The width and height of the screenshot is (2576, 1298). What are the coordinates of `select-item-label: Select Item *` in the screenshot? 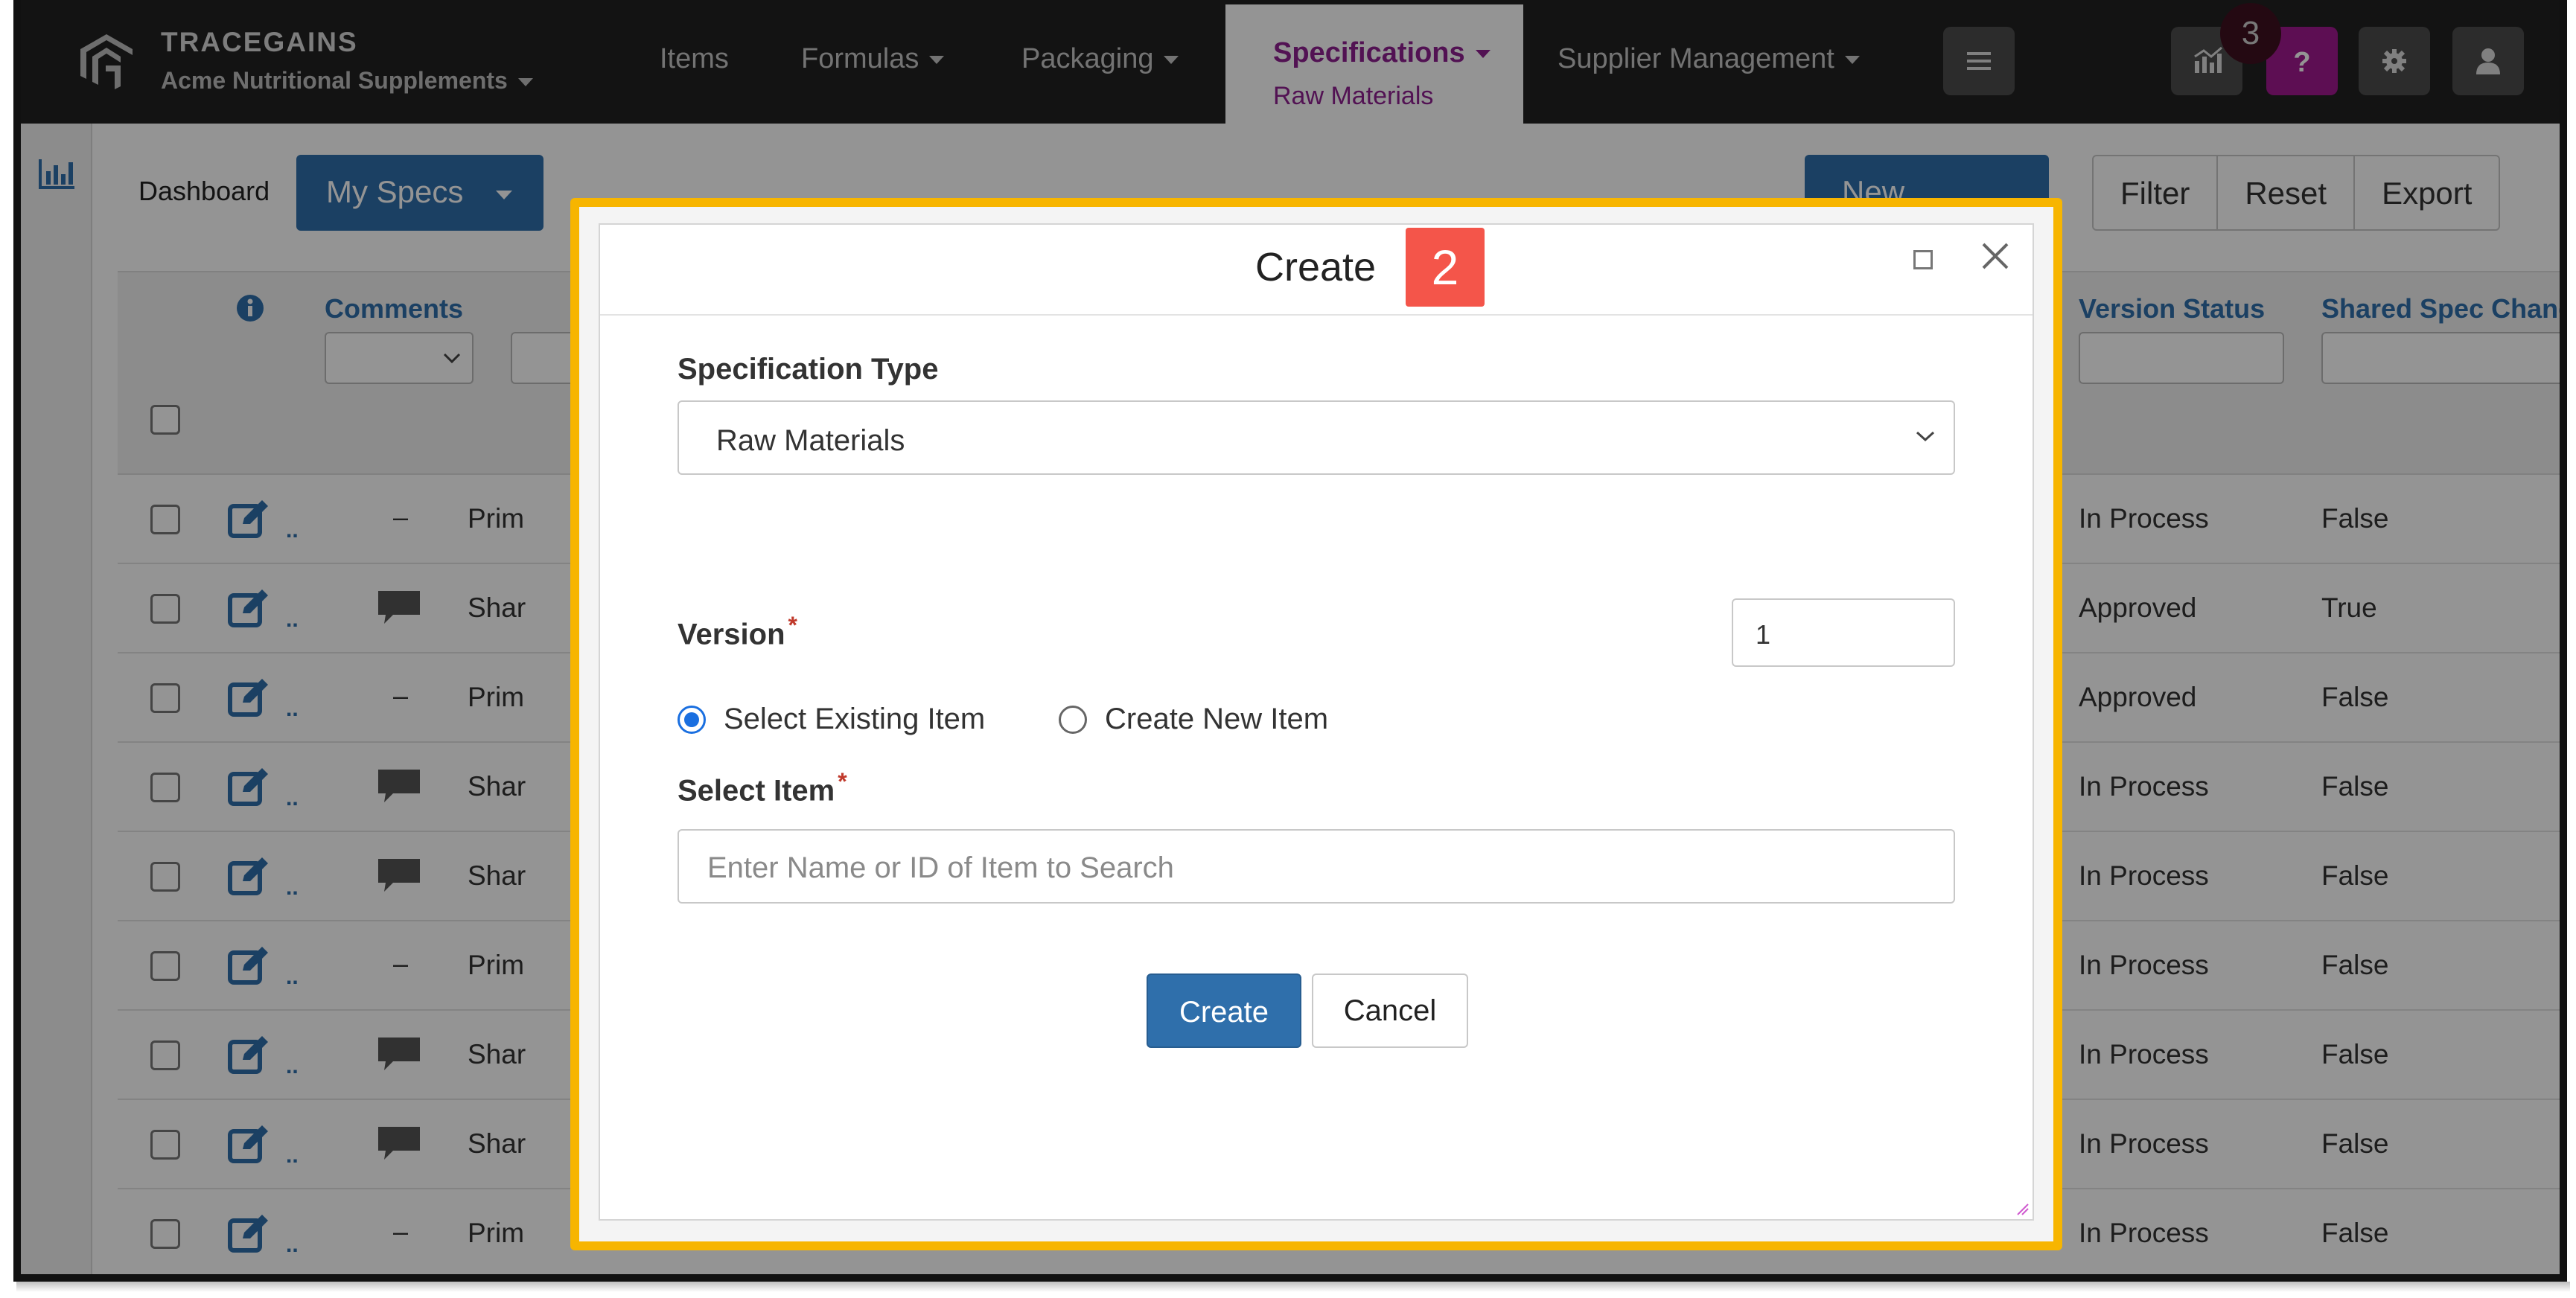 It's located at (762, 788).